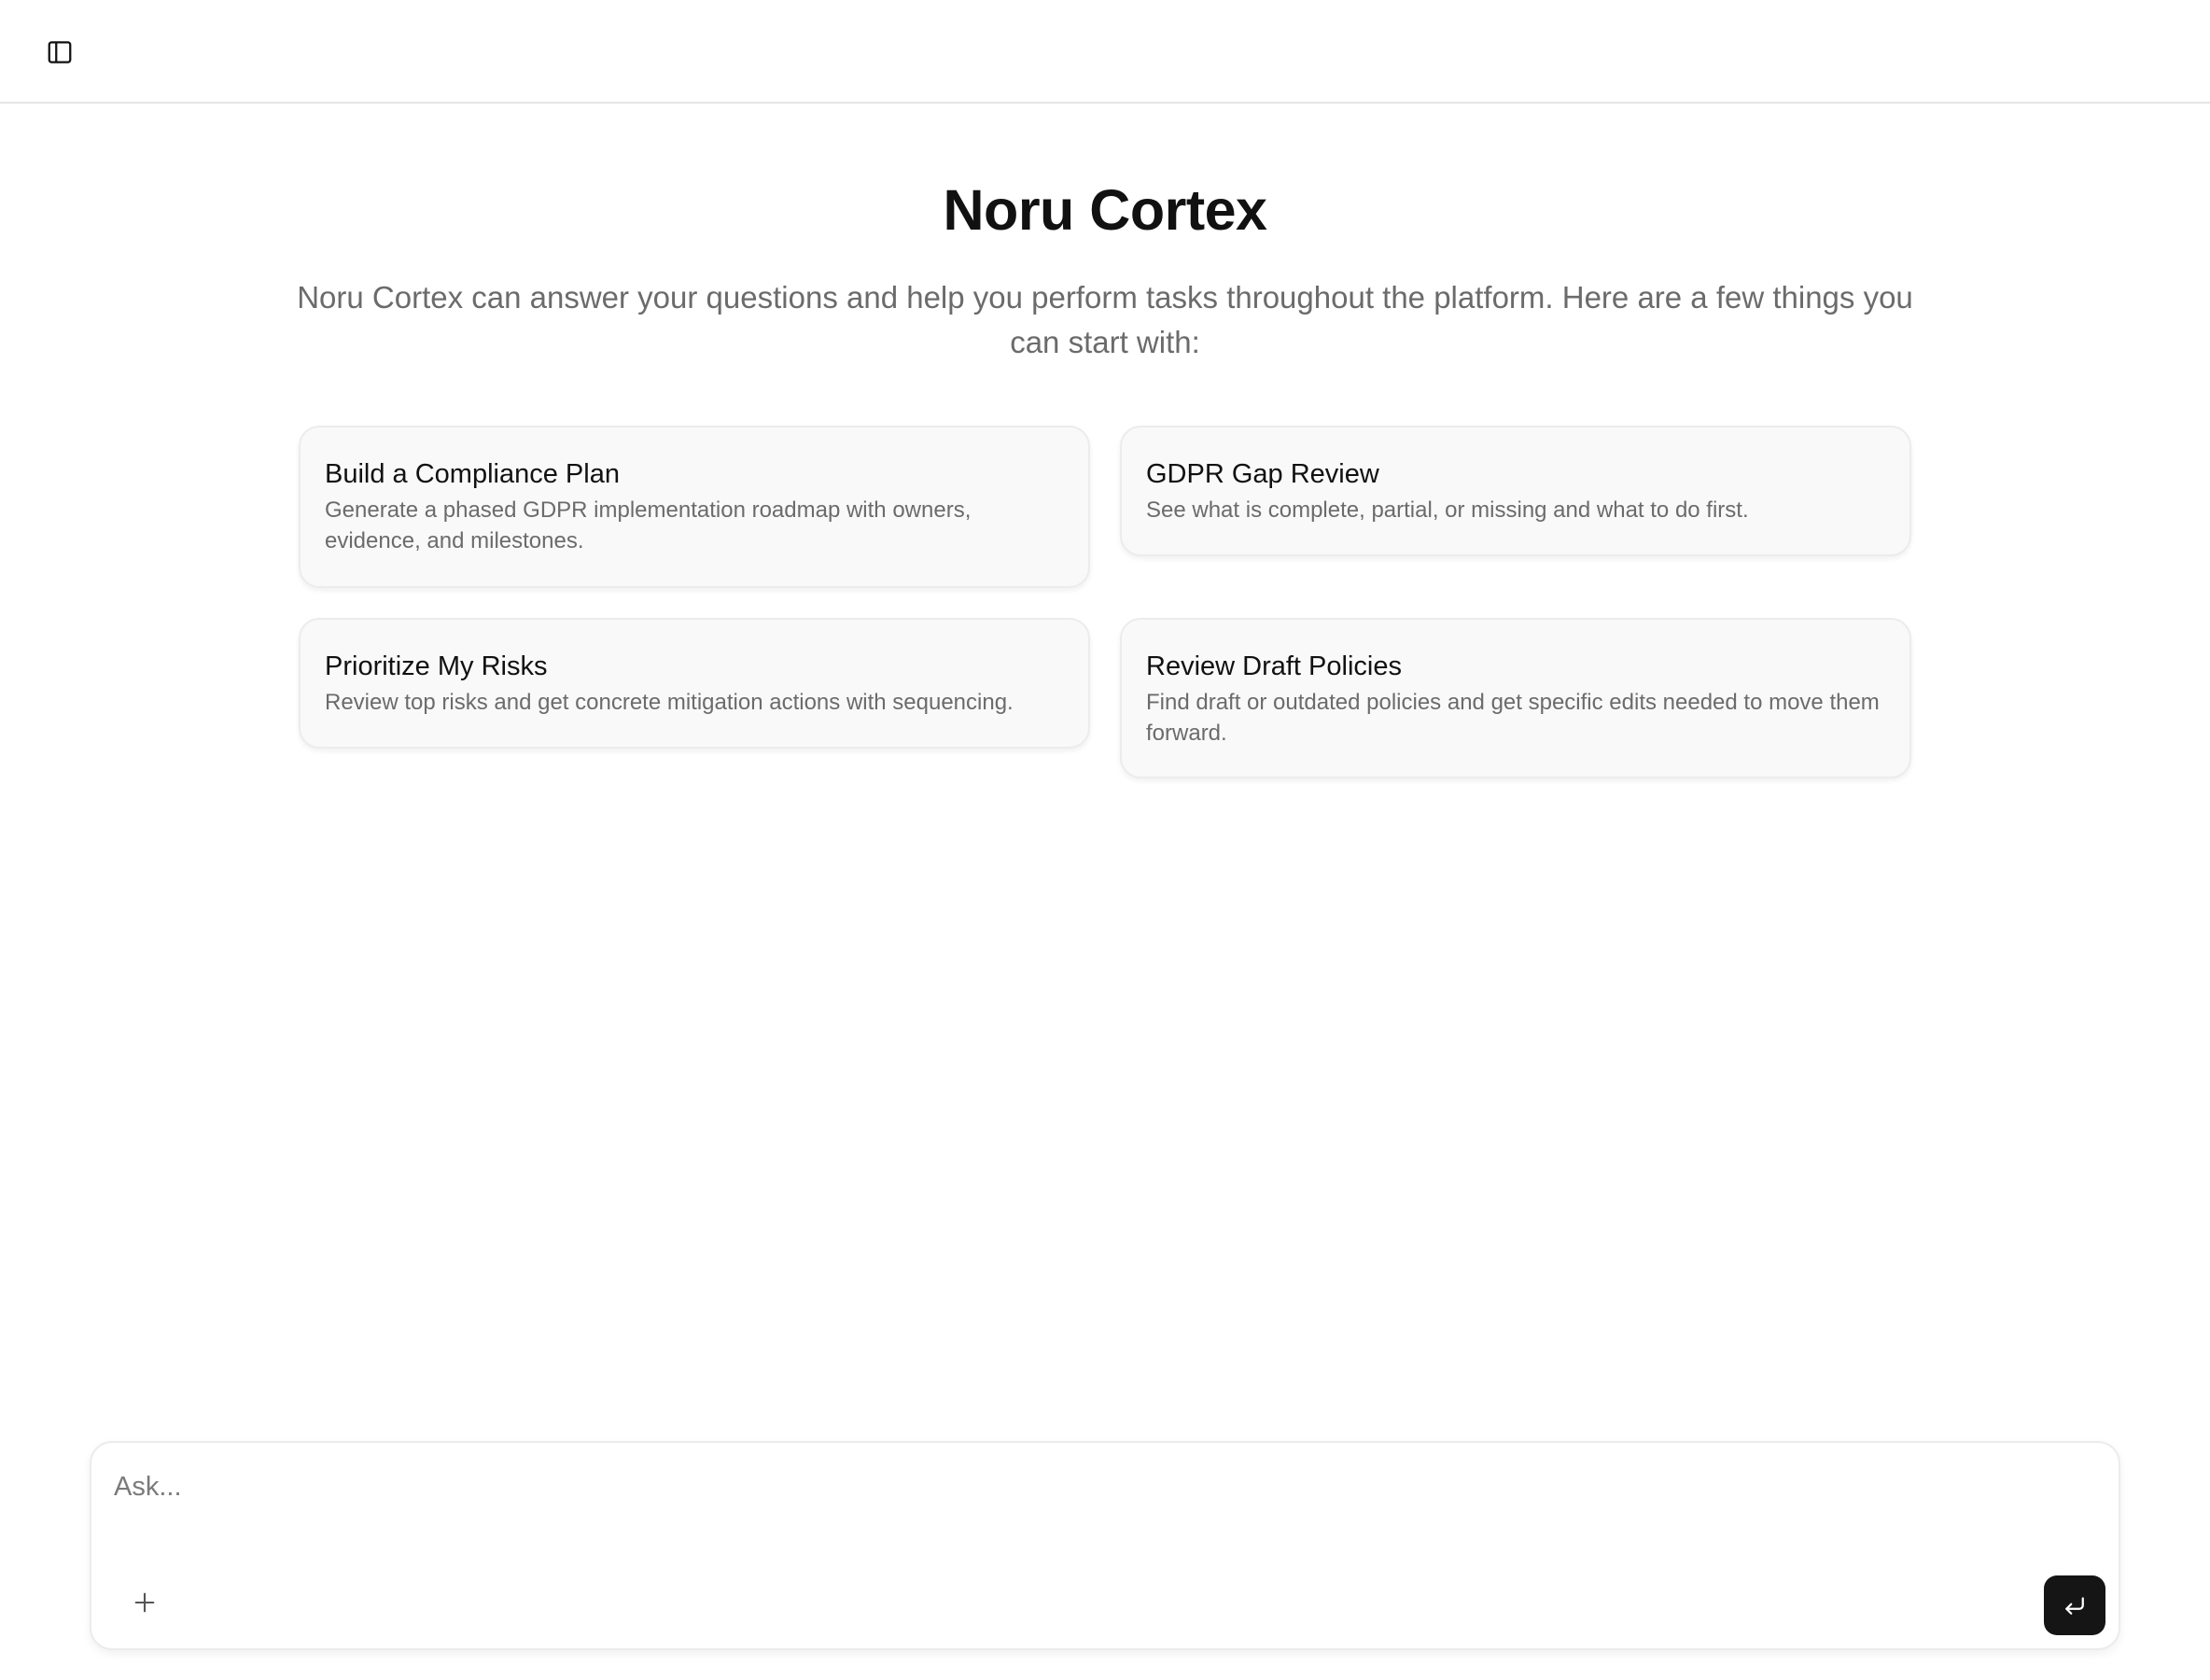  What do you see at coordinates (472, 474) in the screenshot?
I see `suggestion-card-title: Build a Compliance Plan` at bounding box center [472, 474].